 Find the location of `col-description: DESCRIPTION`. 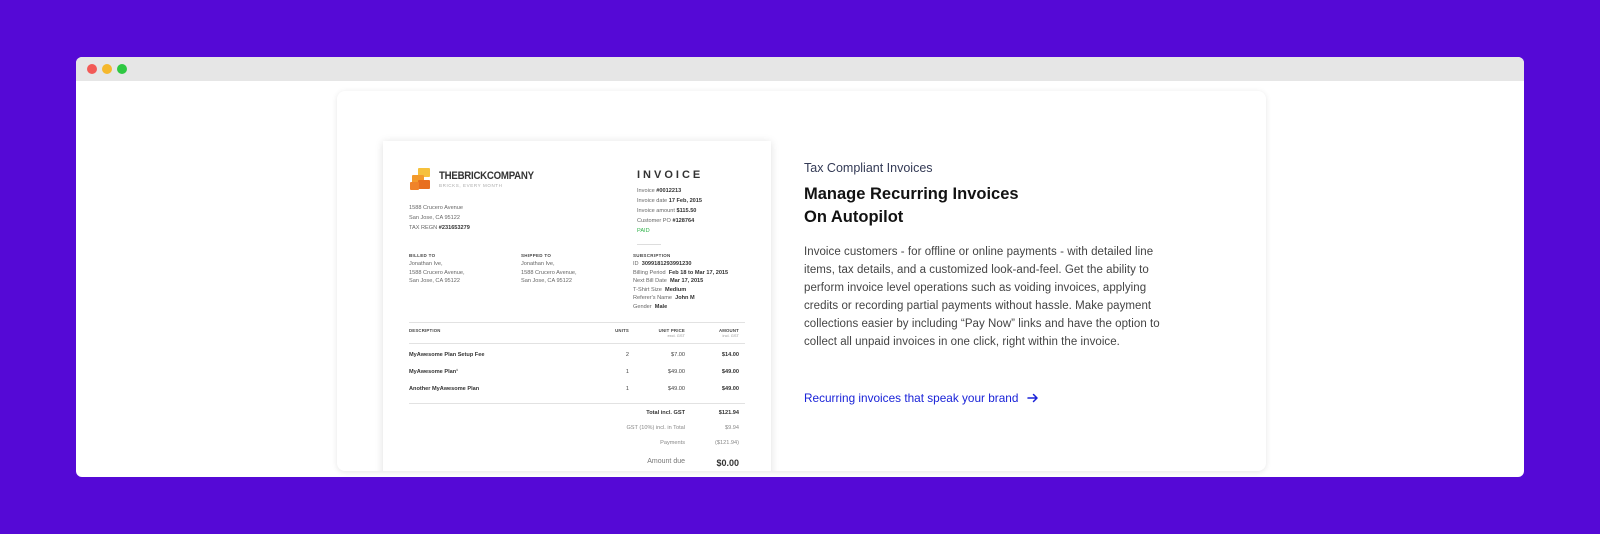

col-description: DESCRIPTION is located at coordinates (425, 330).